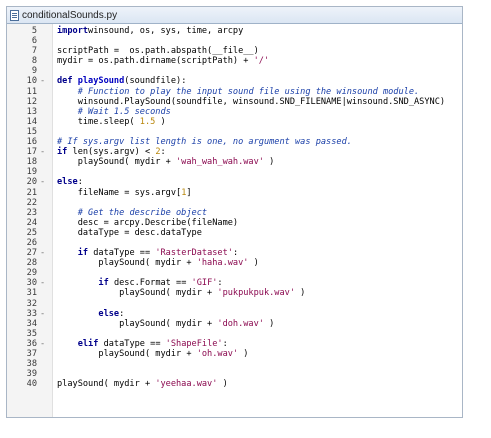 This screenshot has height=438, width=491. Describe the element at coordinates (73, 31) in the screenshot. I see `code-token: import` at that location.